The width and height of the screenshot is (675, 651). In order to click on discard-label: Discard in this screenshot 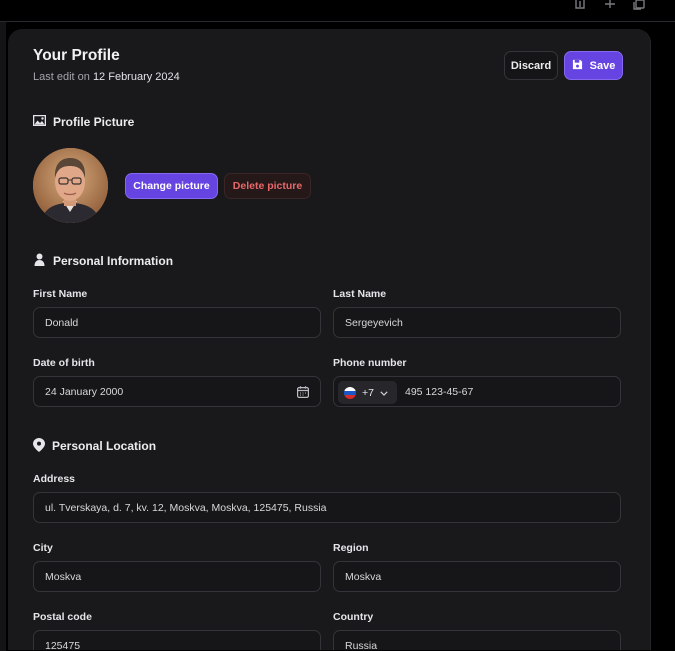, I will do `click(531, 65)`.